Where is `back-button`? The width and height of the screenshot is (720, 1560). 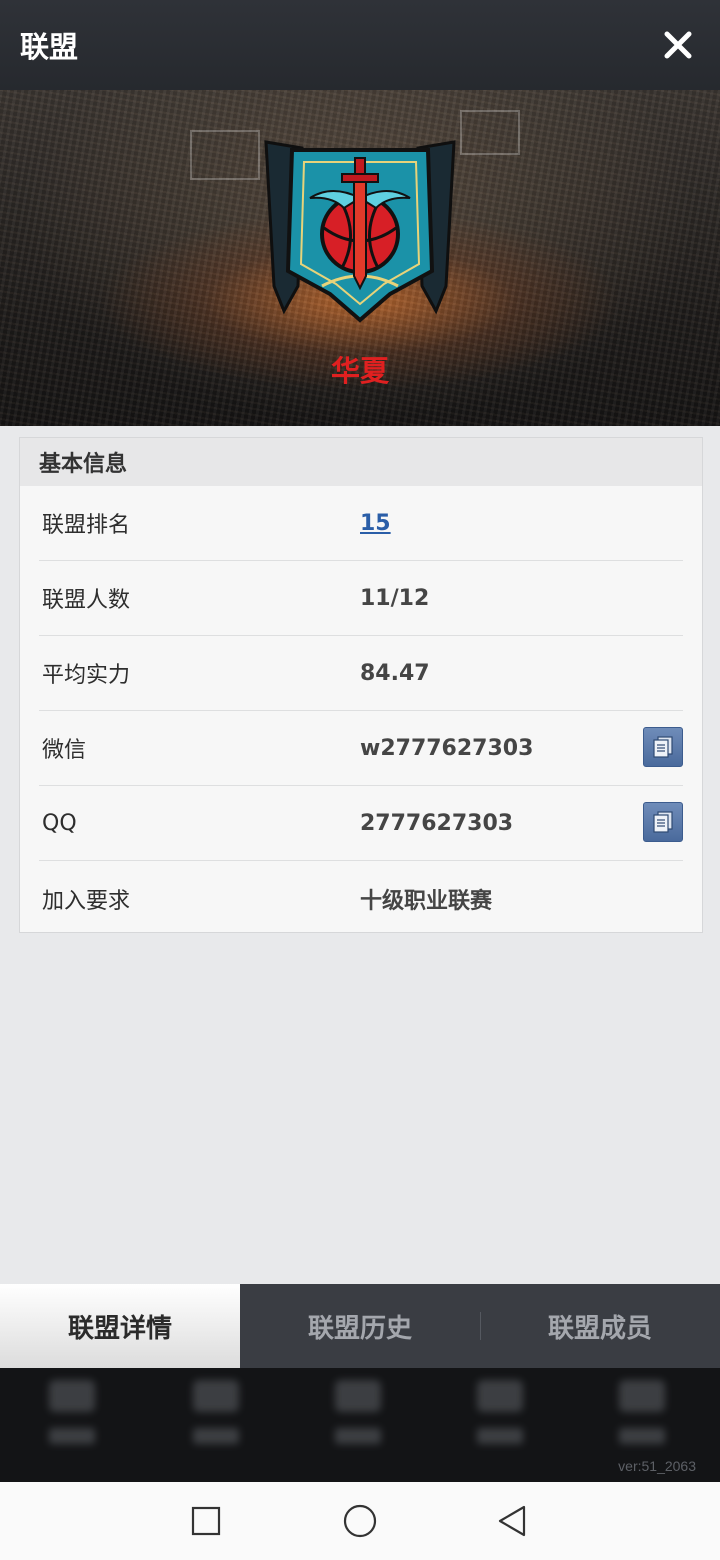 back-button is located at coordinates (512, 1521).